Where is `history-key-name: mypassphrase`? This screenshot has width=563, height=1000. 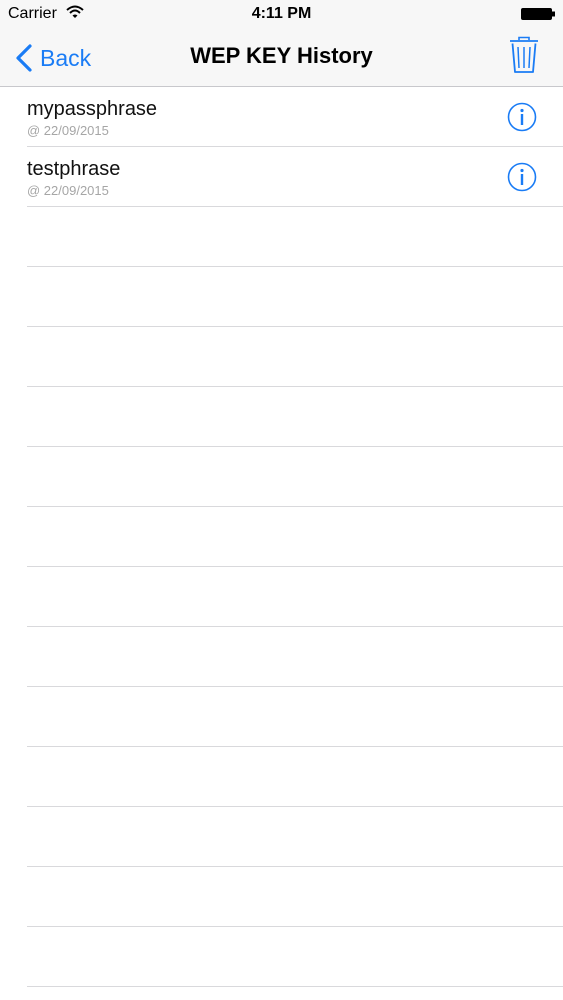 history-key-name: mypassphrase is located at coordinates (92, 109).